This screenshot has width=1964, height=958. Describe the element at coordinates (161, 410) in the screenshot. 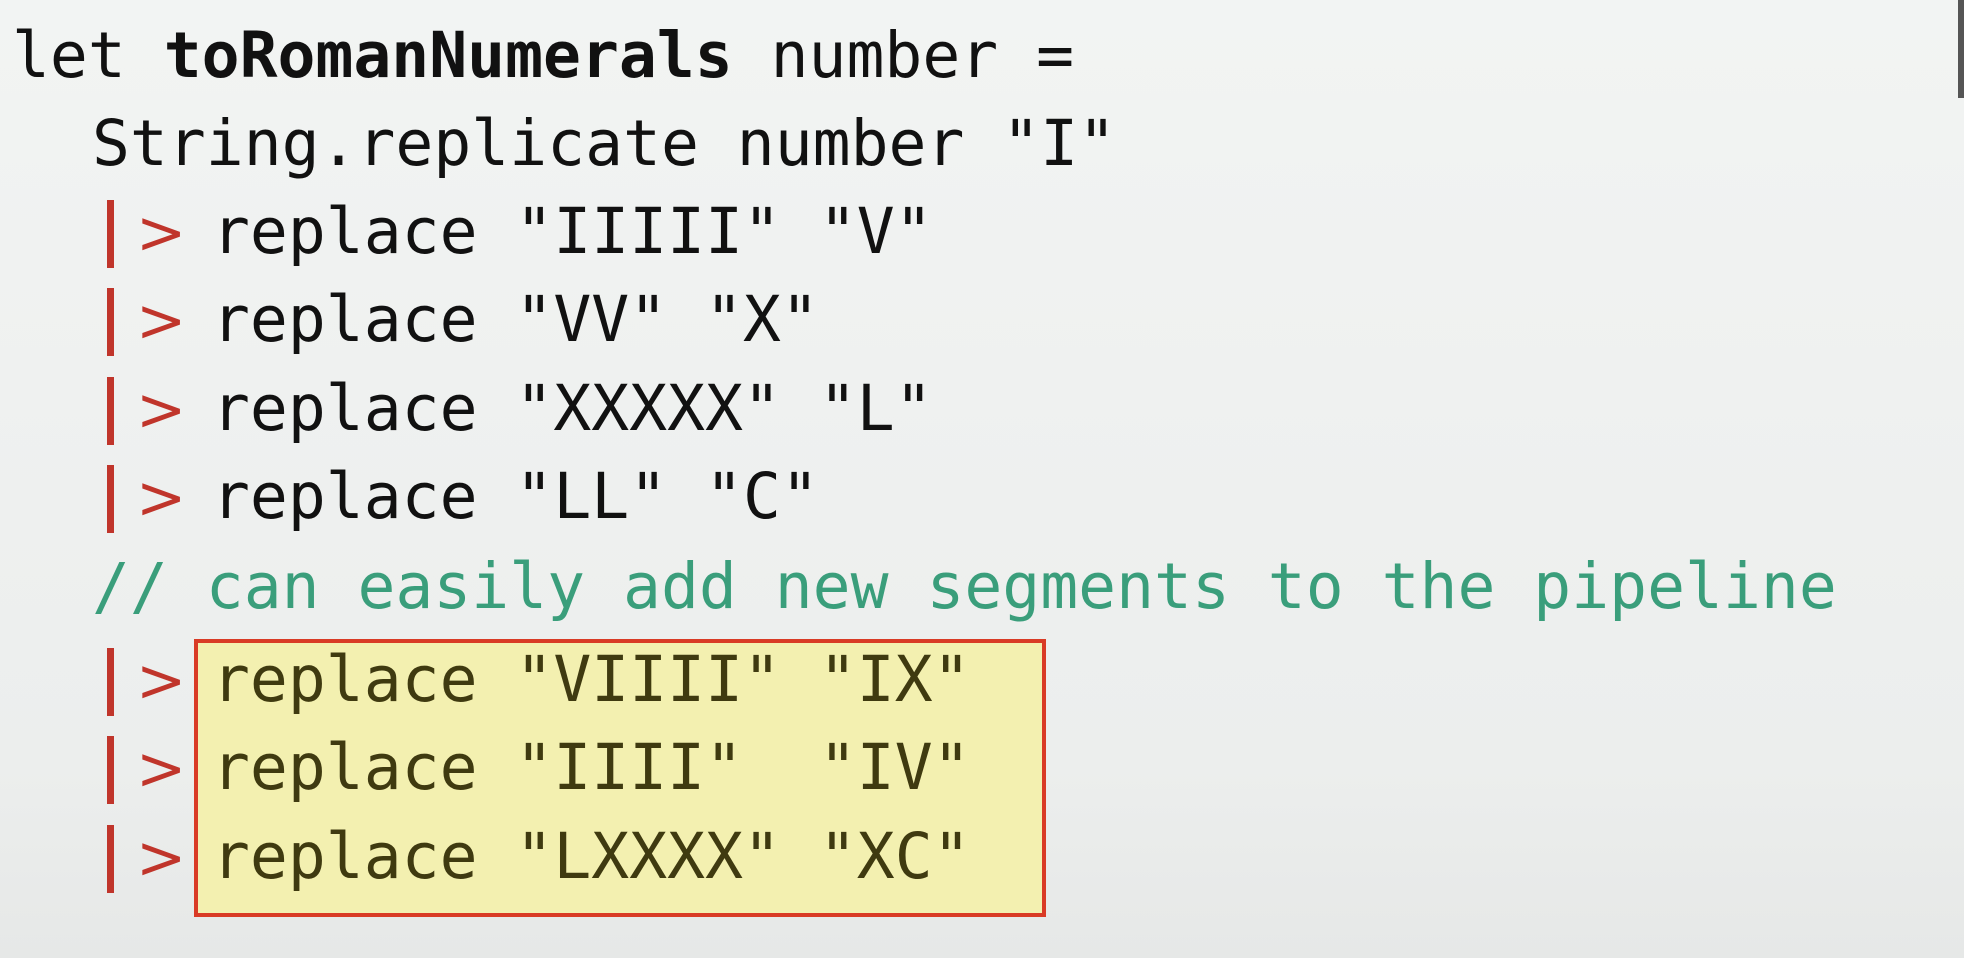

I see `pipe-arrow-3: >` at that location.